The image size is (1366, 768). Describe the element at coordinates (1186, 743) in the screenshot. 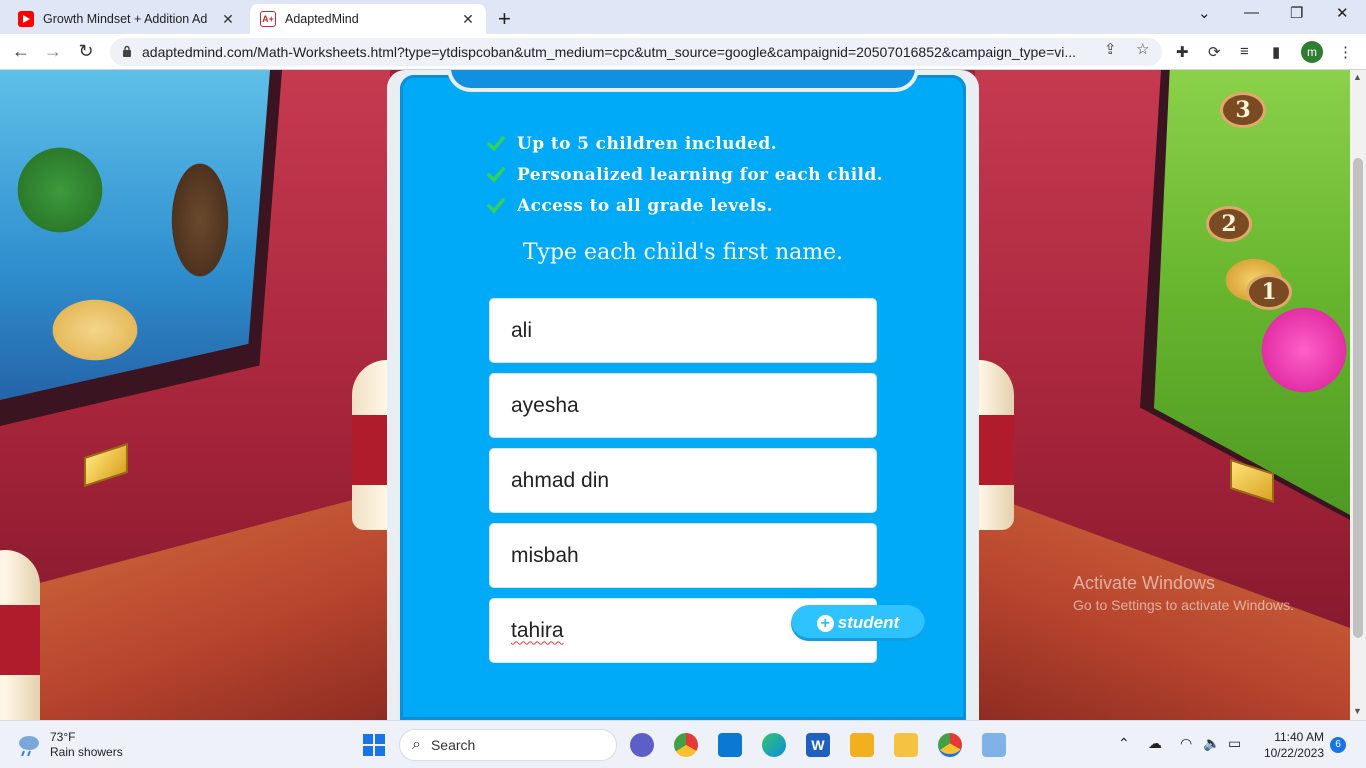

I see `wifi-icon: ◠` at that location.